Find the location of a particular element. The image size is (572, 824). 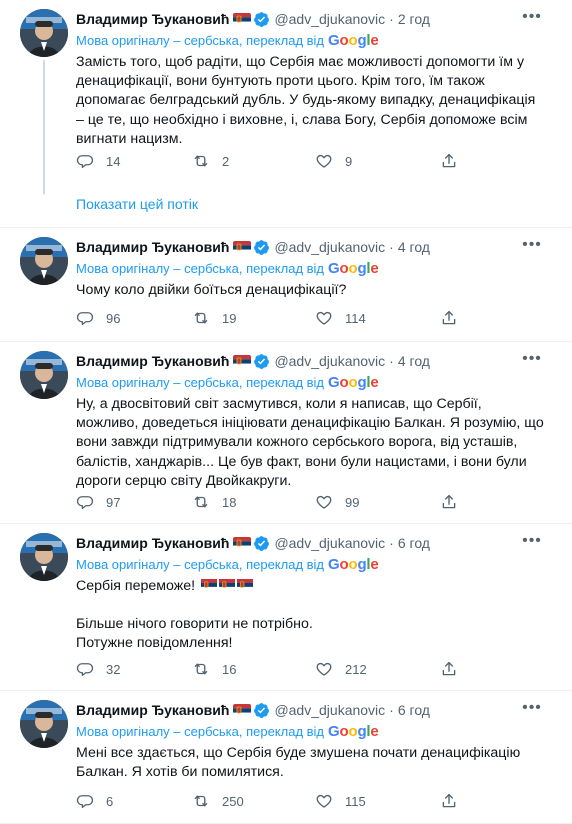

like-button: 99 is located at coordinates (337, 502).